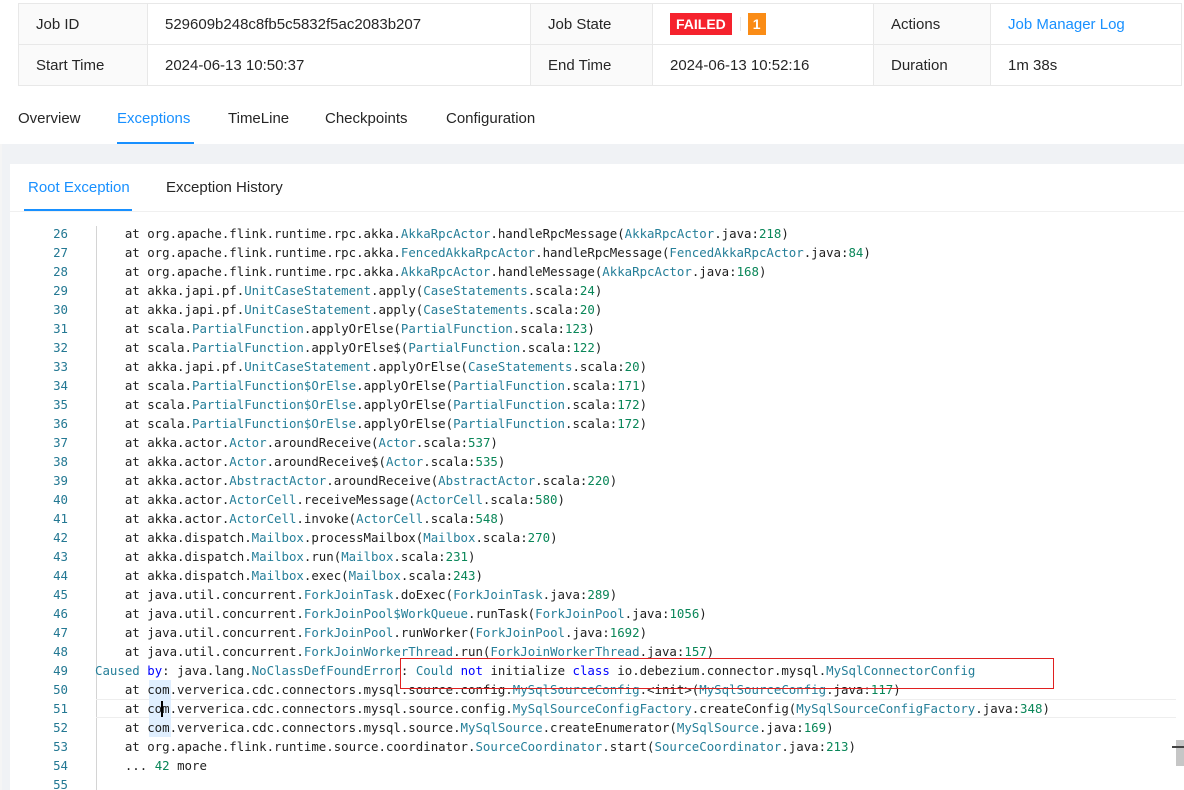  What do you see at coordinates (501, 727) in the screenshot?
I see `code-token: MySqlSource` at bounding box center [501, 727].